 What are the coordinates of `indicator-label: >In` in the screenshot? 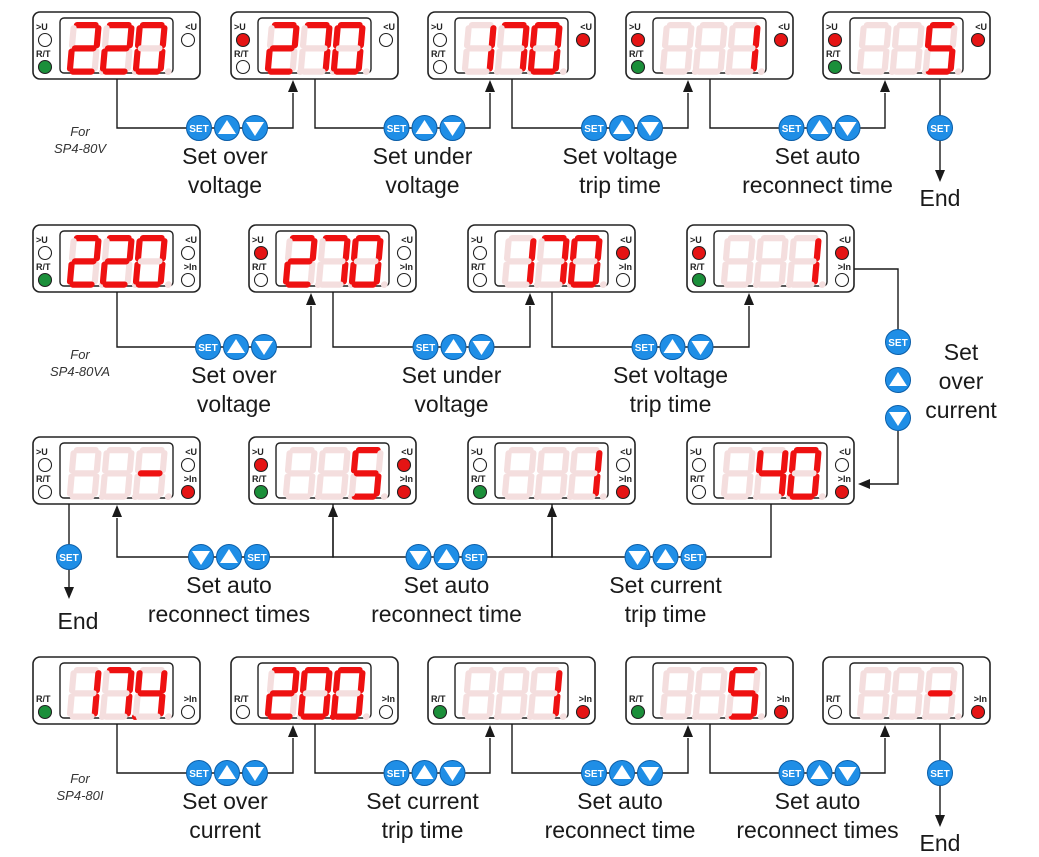 It's located at (406, 479).